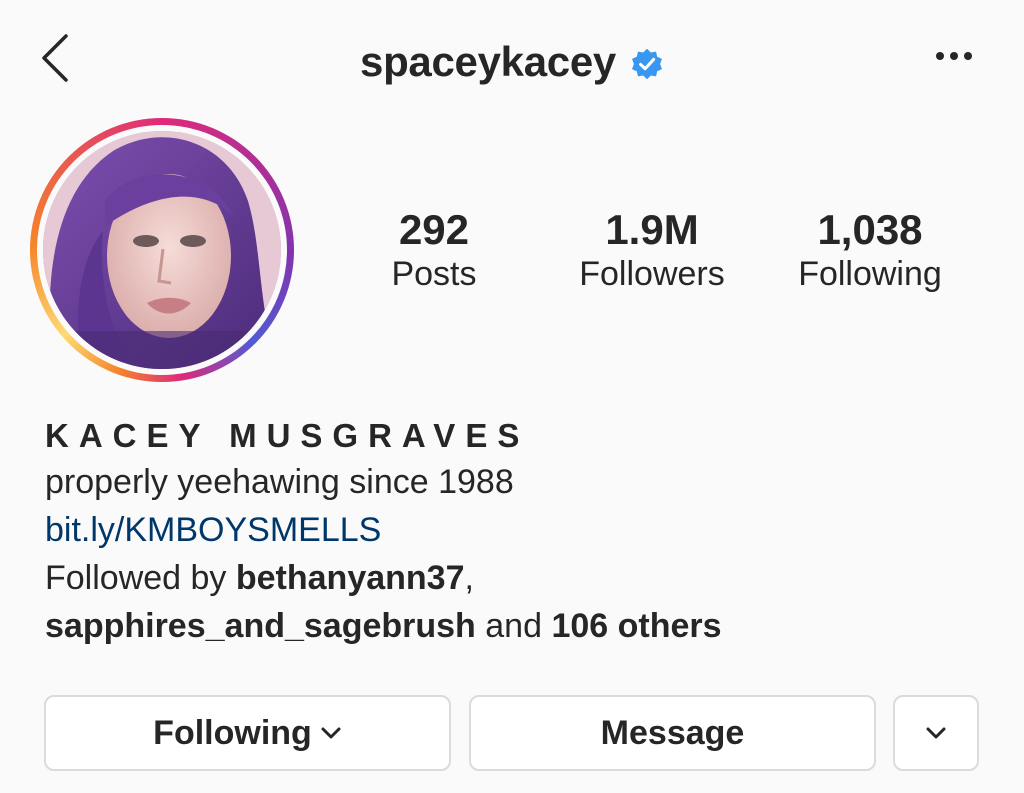 The width and height of the screenshot is (1024, 793). I want to click on message-button: Message, so click(672, 733).